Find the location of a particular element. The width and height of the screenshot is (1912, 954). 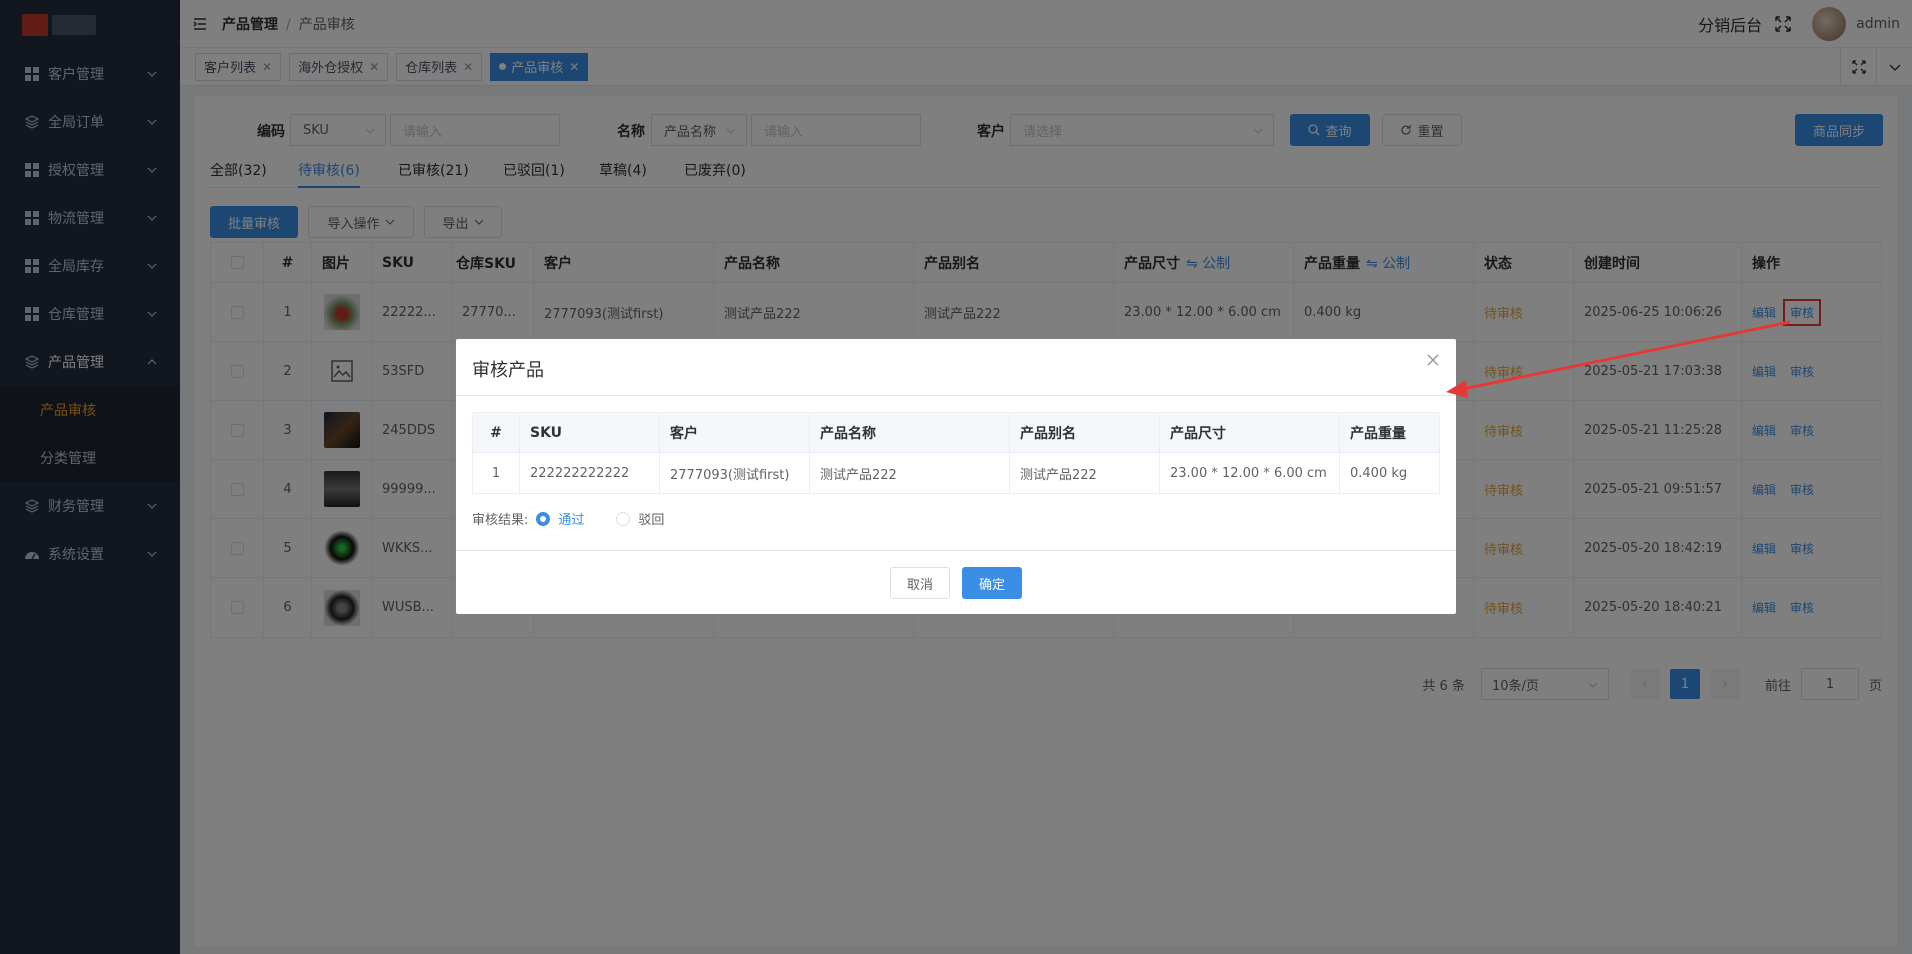

dialog-title: 审核产品 is located at coordinates (508, 370).